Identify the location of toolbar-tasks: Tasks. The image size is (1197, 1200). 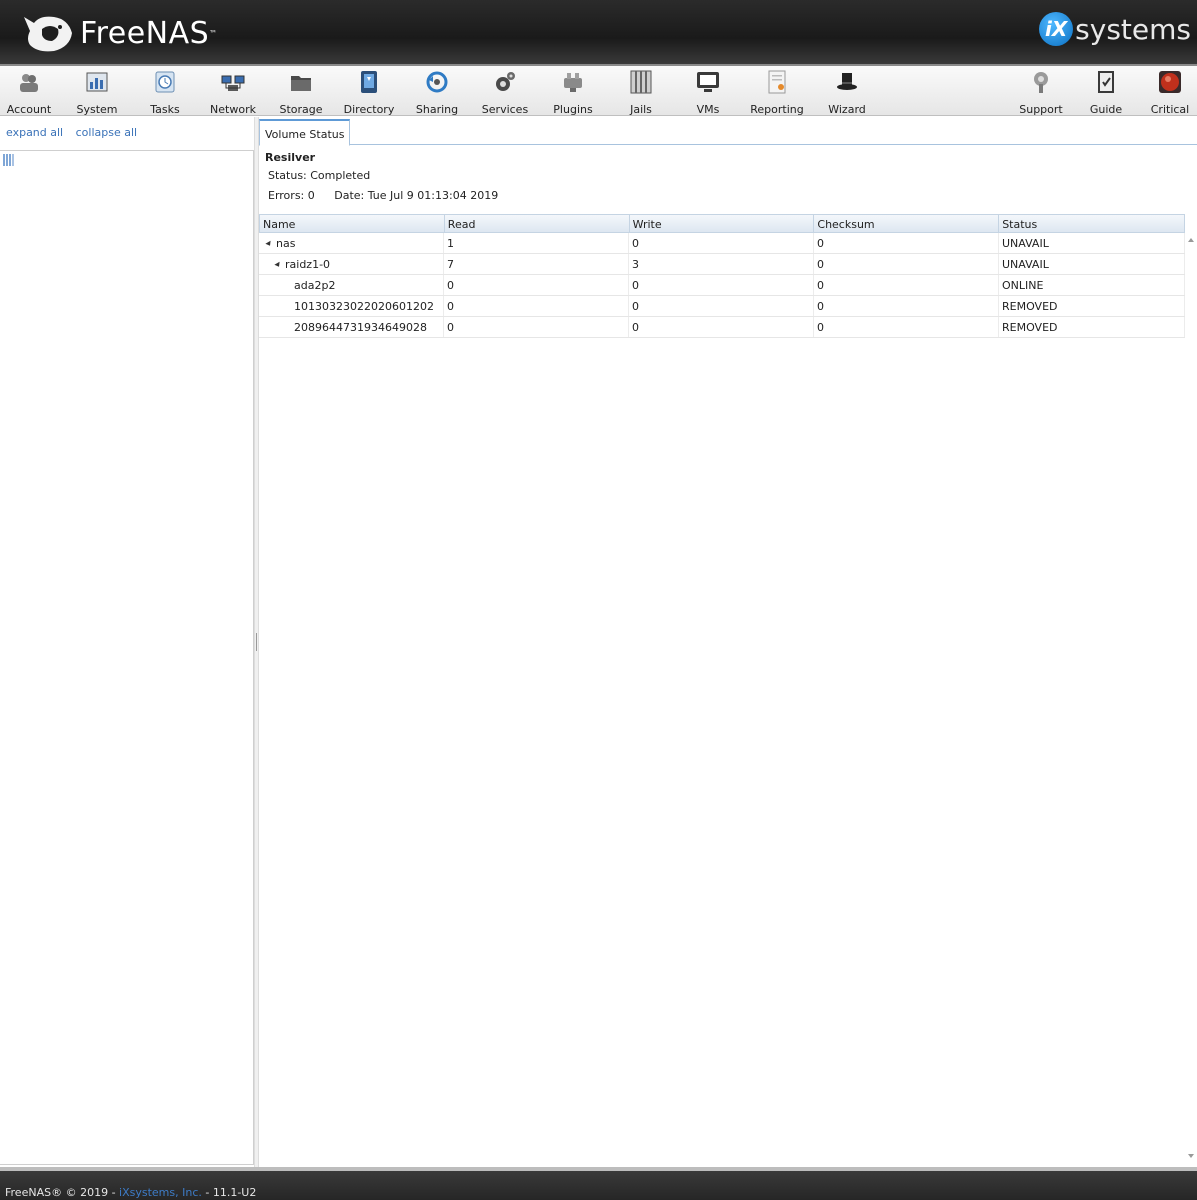
(165, 93).